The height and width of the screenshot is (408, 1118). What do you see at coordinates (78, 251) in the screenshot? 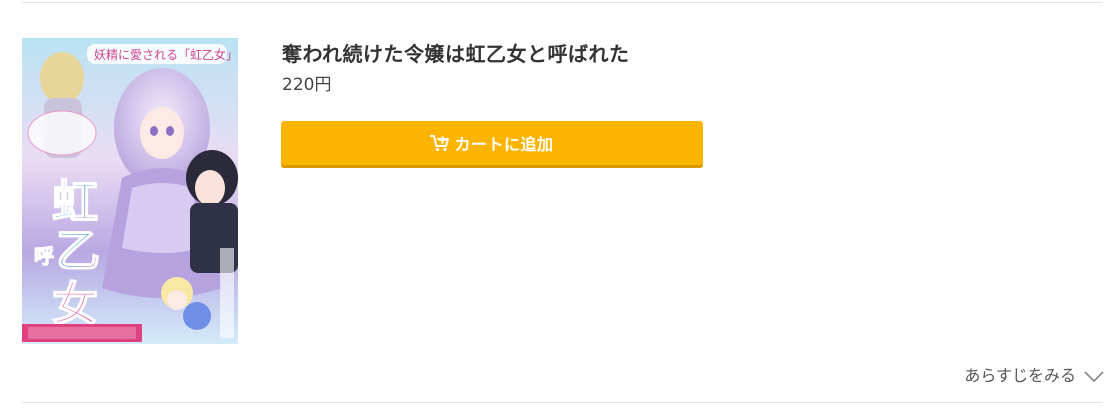
I see `svg-text: 乙` at bounding box center [78, 251].